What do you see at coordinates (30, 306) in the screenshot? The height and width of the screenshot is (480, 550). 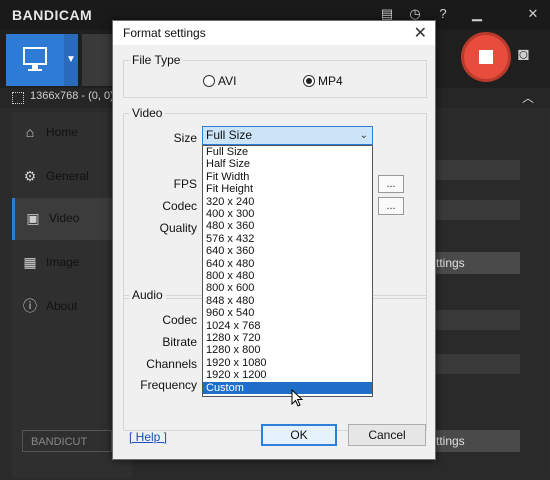 I see `info-icon: ⓘ` at bounding box center [30, 306].